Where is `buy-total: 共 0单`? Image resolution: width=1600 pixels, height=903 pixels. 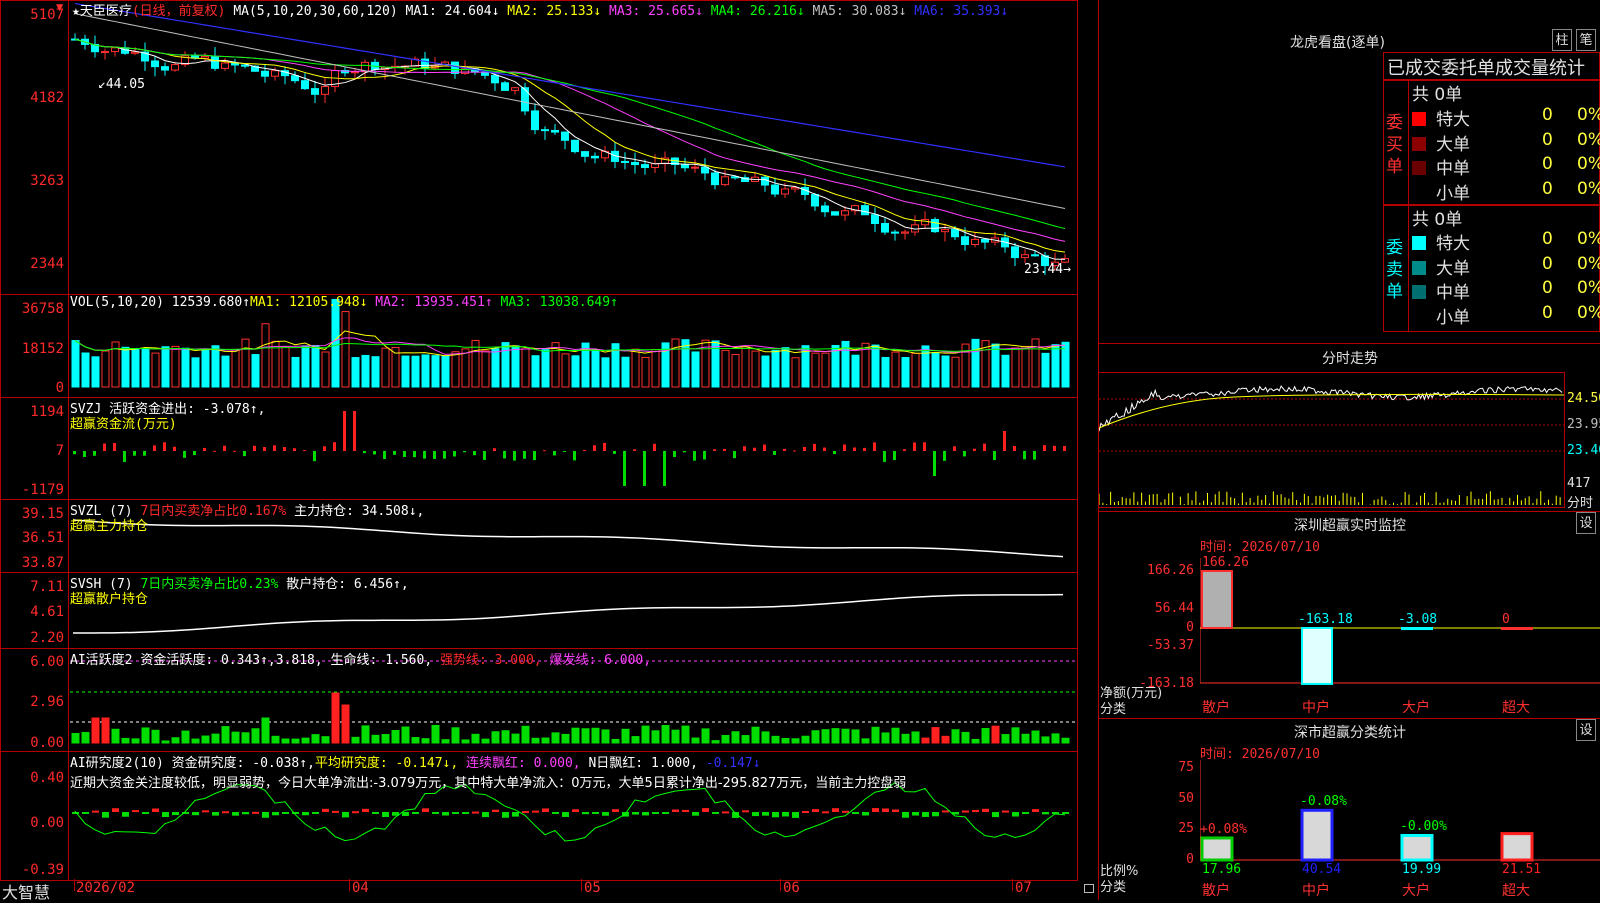 buy-total: 共 0单 is located at coordinates (1437, 95).